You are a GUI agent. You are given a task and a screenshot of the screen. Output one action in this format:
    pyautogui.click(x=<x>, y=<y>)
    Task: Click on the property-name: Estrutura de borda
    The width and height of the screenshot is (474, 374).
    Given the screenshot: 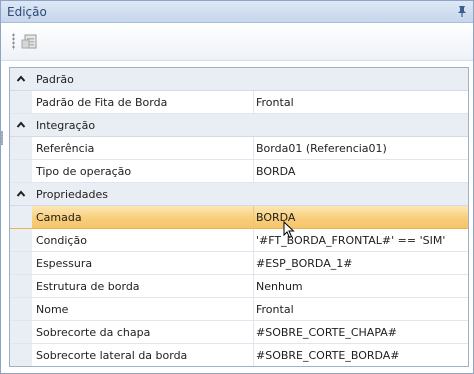 What is the action you would take?
    pyautogui.click(x=143, y=286)
    